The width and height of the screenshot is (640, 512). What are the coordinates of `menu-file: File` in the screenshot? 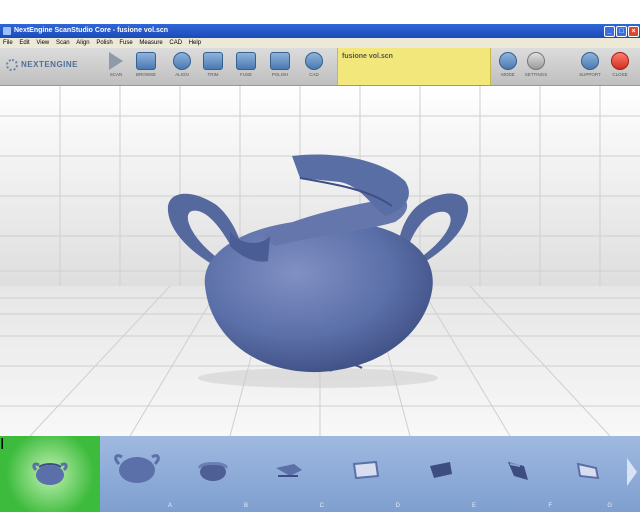 It's located at (8, 43).